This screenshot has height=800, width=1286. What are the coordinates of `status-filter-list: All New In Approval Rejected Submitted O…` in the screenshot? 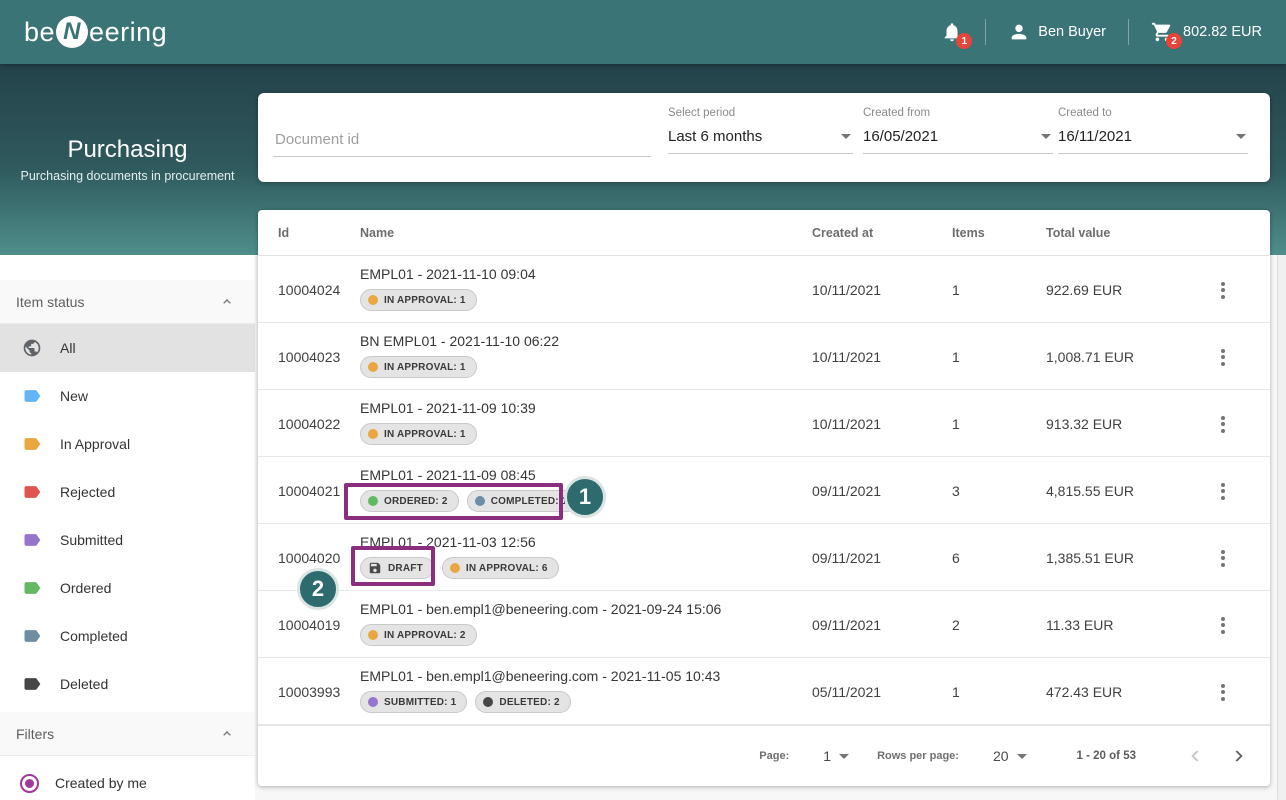 It's located at (127, 516).